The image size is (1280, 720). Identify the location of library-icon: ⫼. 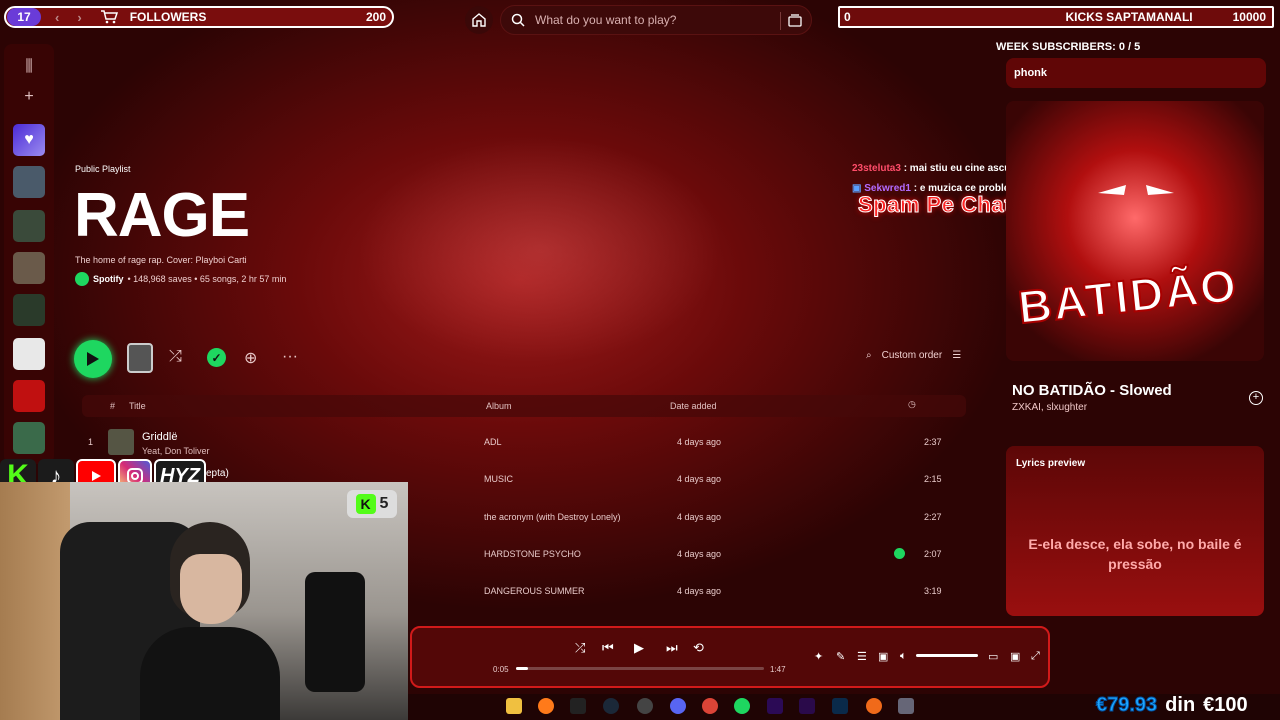
(29, 67).